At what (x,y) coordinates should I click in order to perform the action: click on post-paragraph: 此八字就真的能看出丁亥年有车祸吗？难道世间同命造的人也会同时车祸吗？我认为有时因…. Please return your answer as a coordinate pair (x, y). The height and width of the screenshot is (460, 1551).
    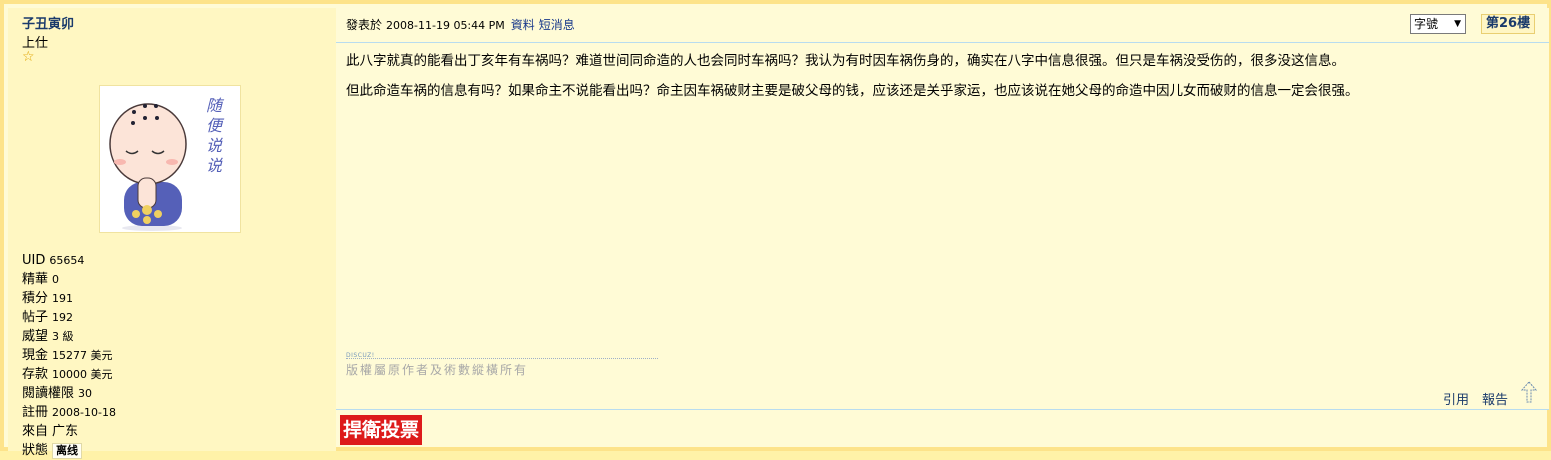
    Looking at the image, I should click on (845, 61).